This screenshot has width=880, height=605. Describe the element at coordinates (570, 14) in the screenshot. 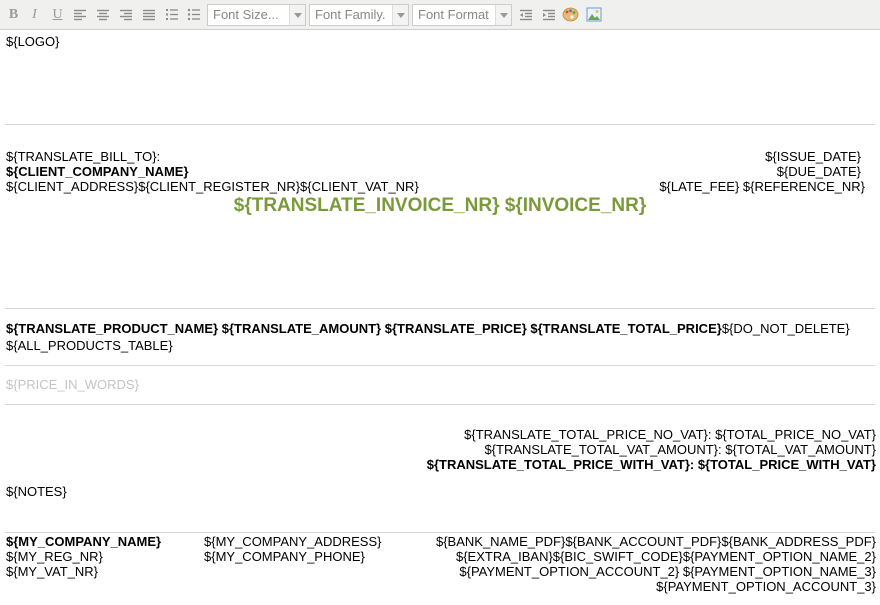

I see `color-palette-icon` at that location.